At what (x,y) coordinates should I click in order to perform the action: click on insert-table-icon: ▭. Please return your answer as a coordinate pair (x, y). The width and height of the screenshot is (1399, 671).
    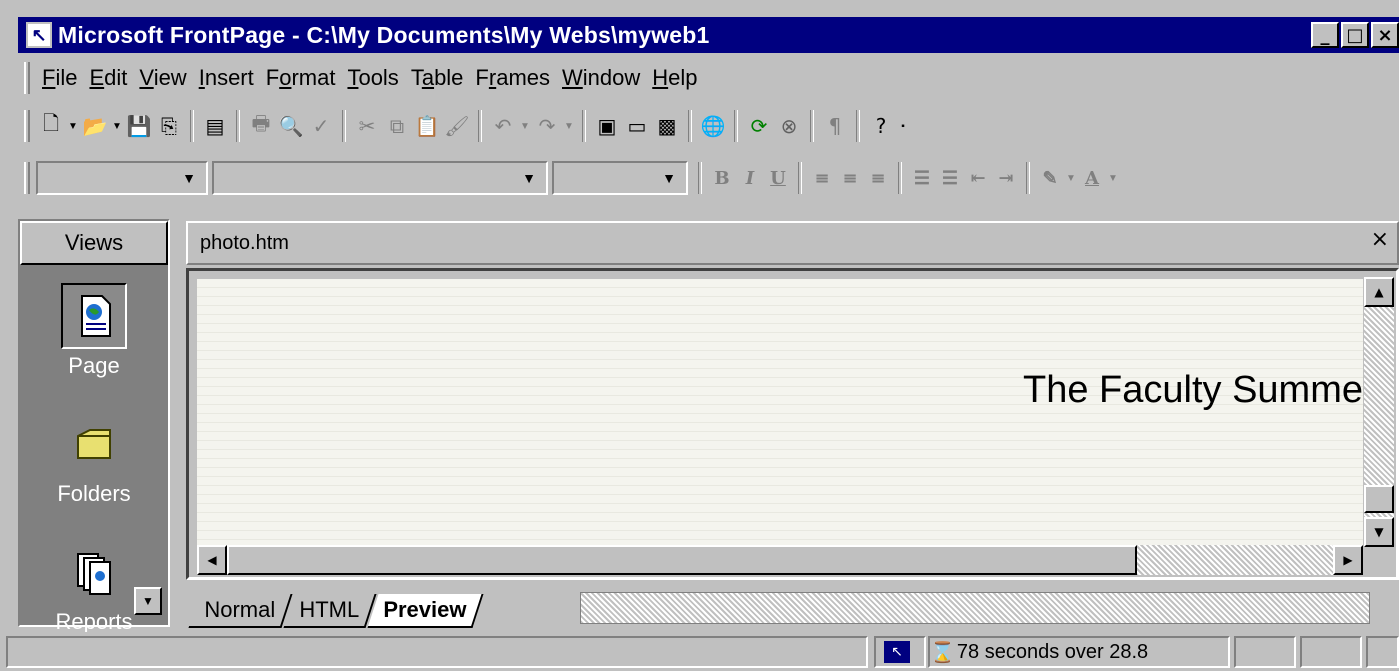
    Looking at the image, I should click on (637, 126).